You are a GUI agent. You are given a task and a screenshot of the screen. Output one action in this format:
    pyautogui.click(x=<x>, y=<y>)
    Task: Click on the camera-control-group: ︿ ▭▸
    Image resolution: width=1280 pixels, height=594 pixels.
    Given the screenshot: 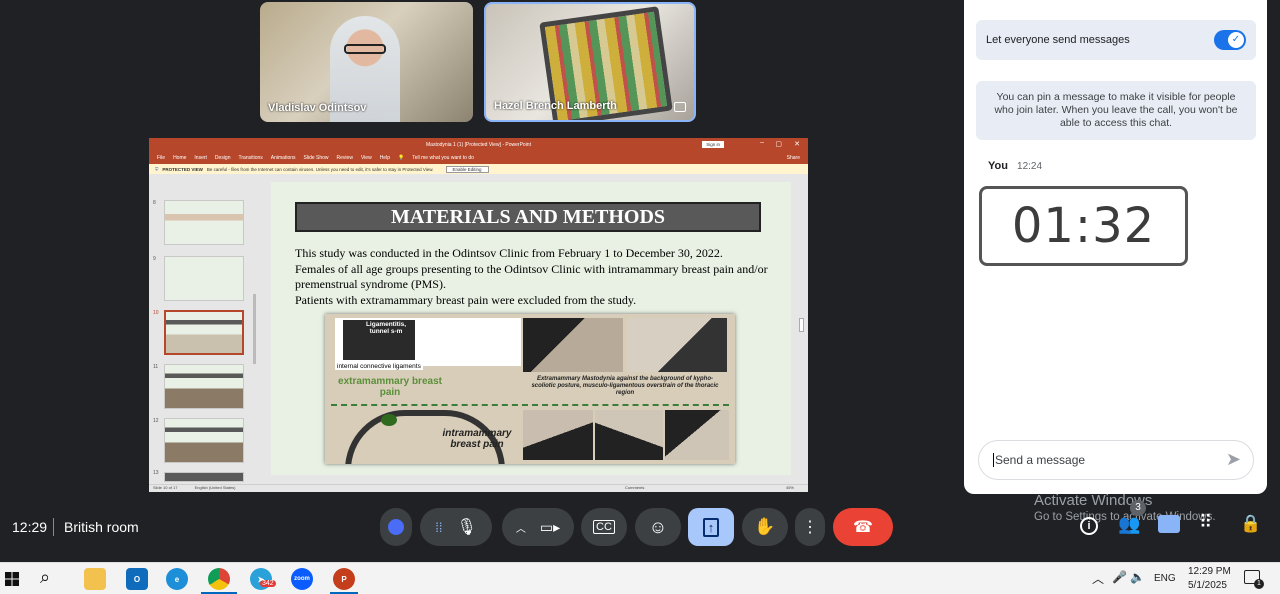 What is the action you would take?
    pyautogui.click(x=538, y=527)
    